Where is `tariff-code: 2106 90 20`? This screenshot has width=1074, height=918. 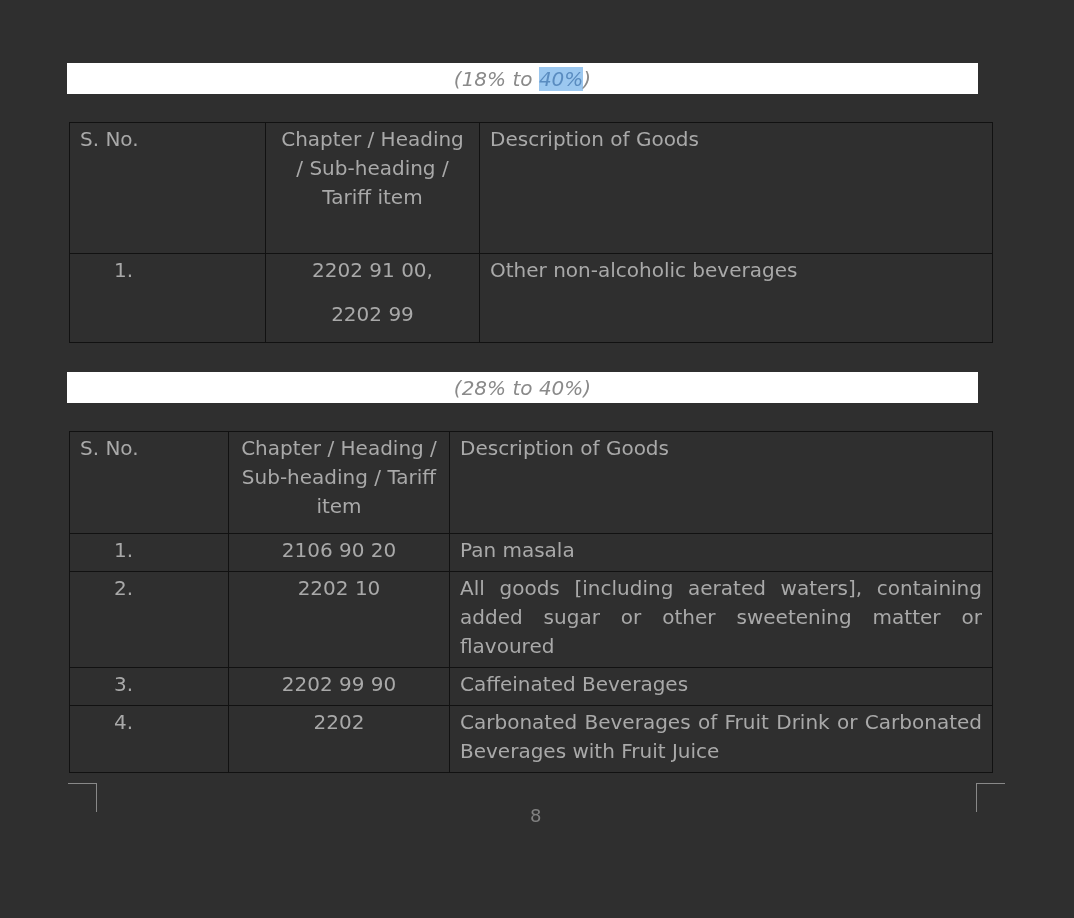
tariff-code: 2106 90 20 is located at coordinates (339, 550).